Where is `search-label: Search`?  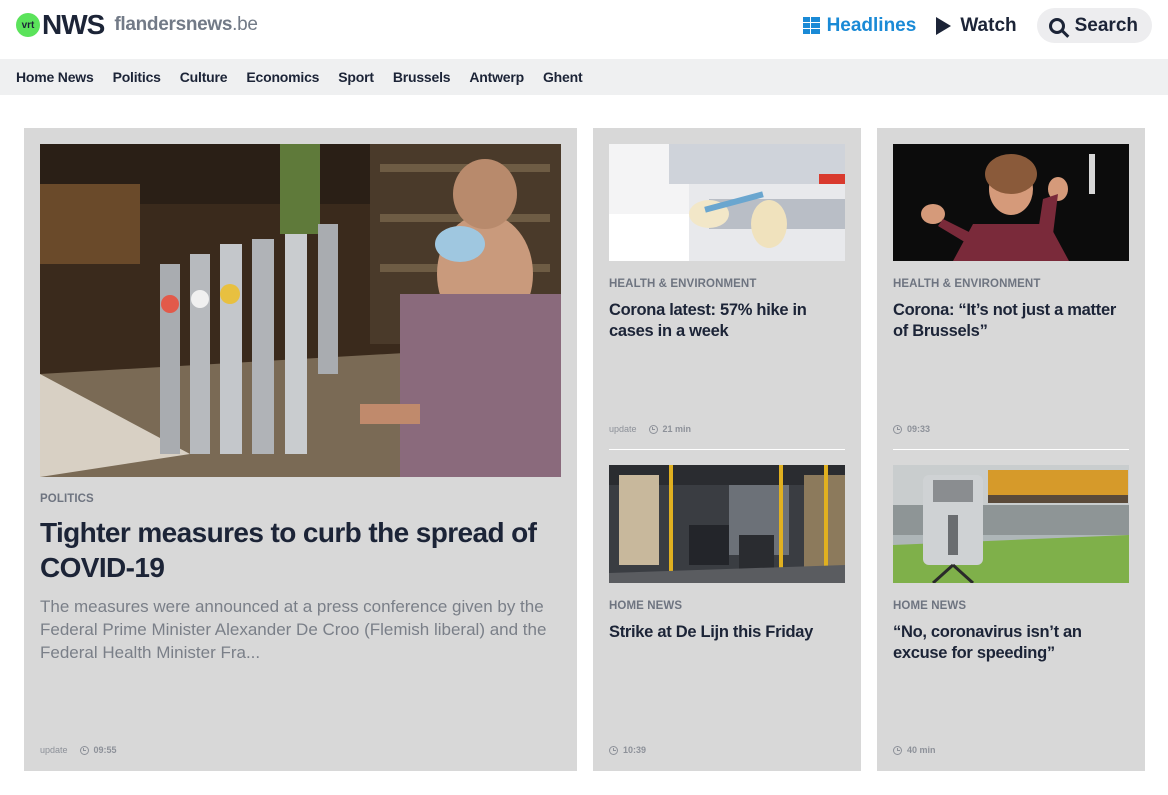
search-label: Search is located at coordinates (1106, 25).